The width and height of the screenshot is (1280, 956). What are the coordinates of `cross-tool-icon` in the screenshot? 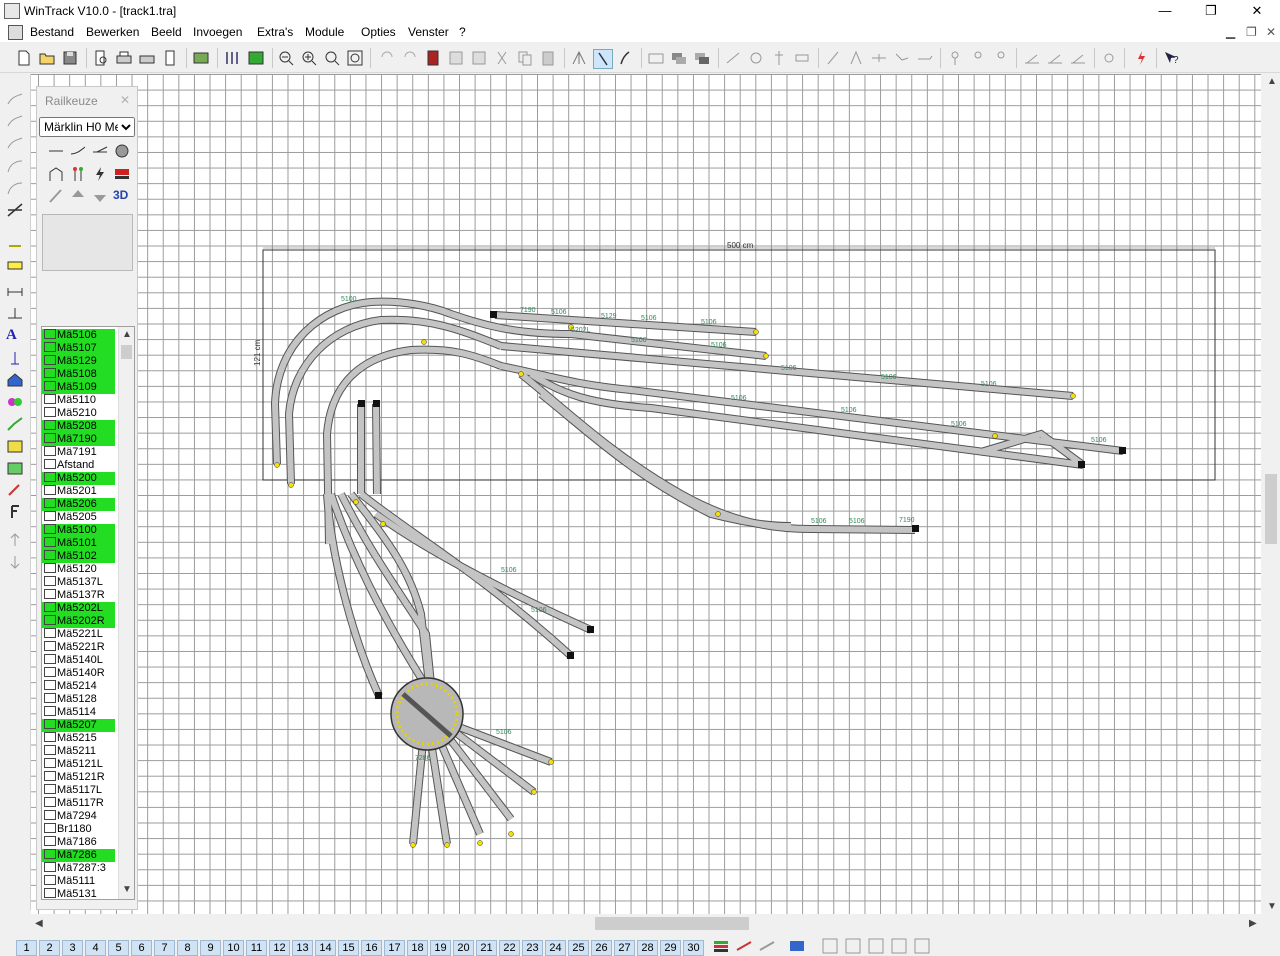 It's located at (15, 210).